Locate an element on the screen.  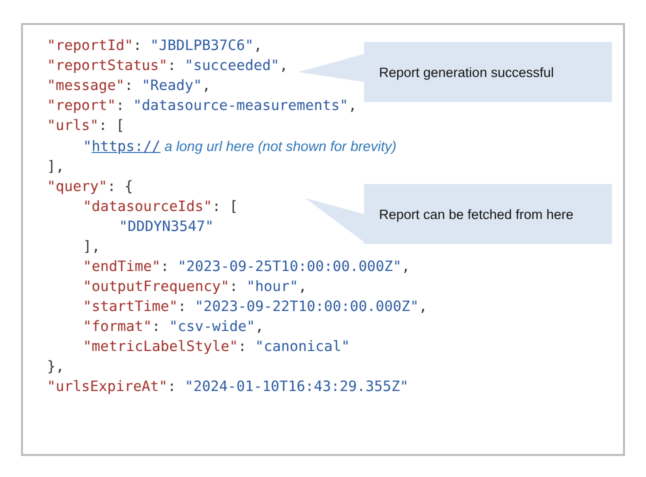
code-line: "query": { is located at coordinates (90, 187).